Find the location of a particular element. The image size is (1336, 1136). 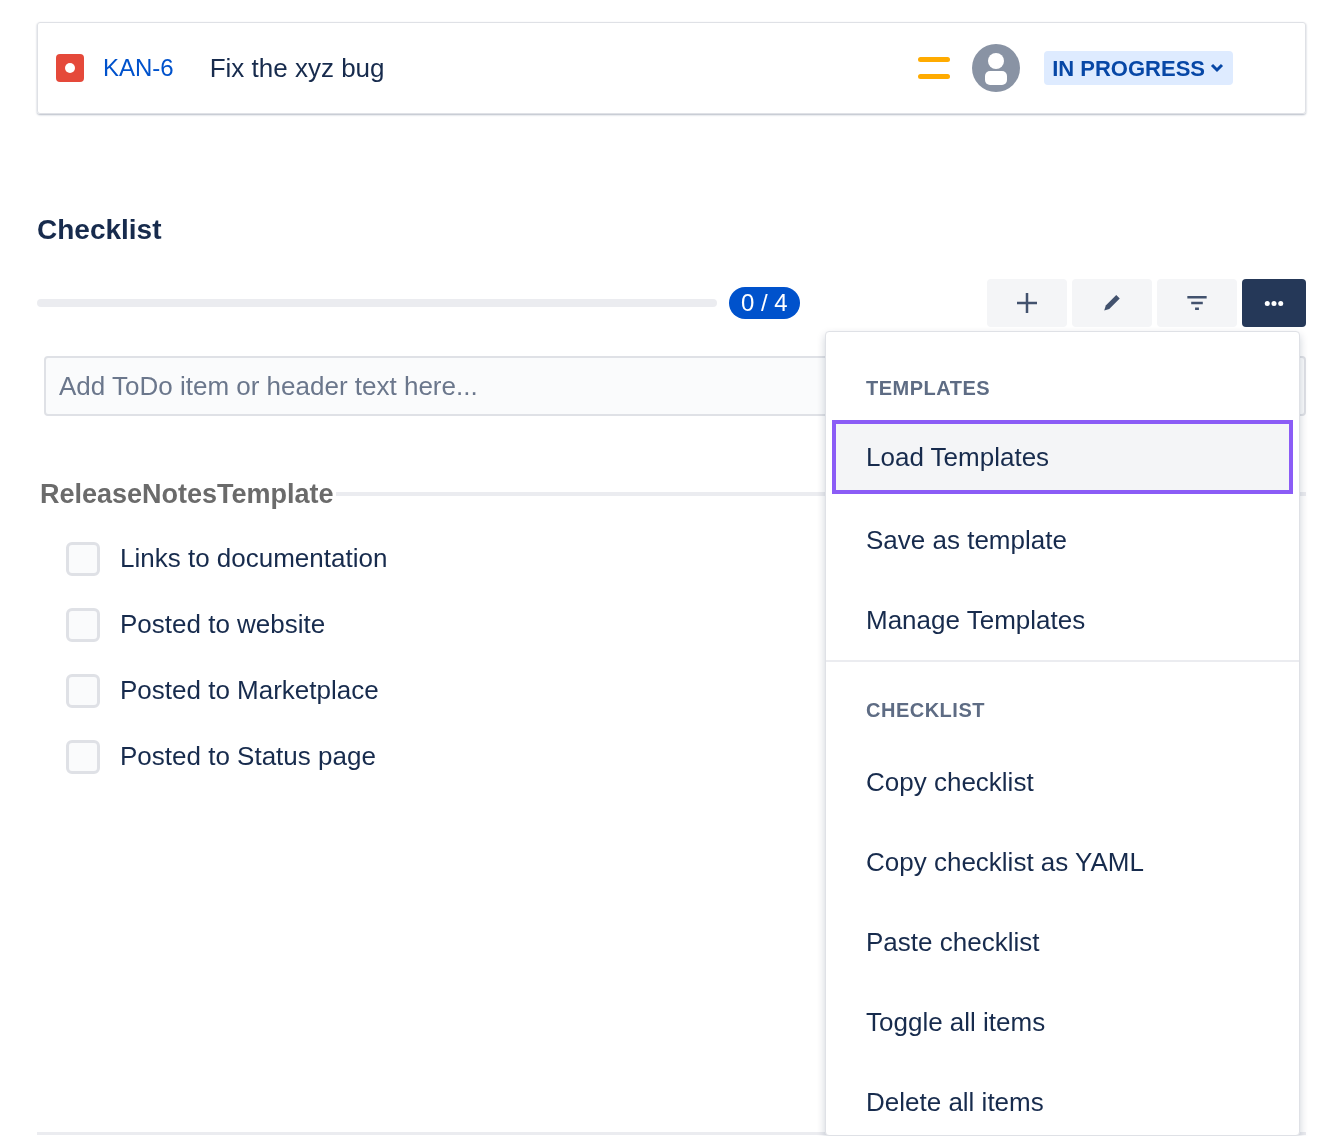

filter-button is located at coordinates (1197, 303).